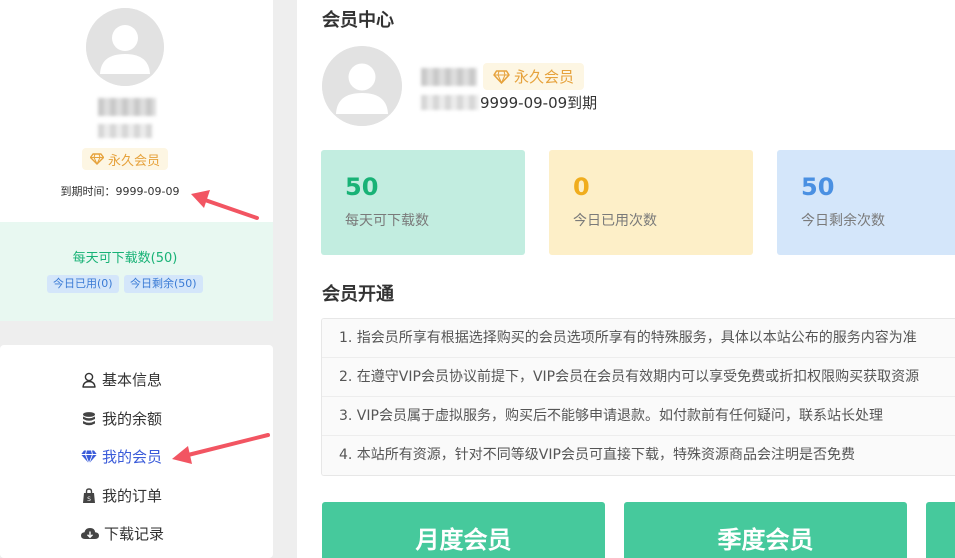 This screenshot has height=558, width=955. I want to click on list-item: 4. 本站所有资源，针对不同等级VIP会员可直接下载，特殊资源商品会注明是否免费, so click(638, 455).